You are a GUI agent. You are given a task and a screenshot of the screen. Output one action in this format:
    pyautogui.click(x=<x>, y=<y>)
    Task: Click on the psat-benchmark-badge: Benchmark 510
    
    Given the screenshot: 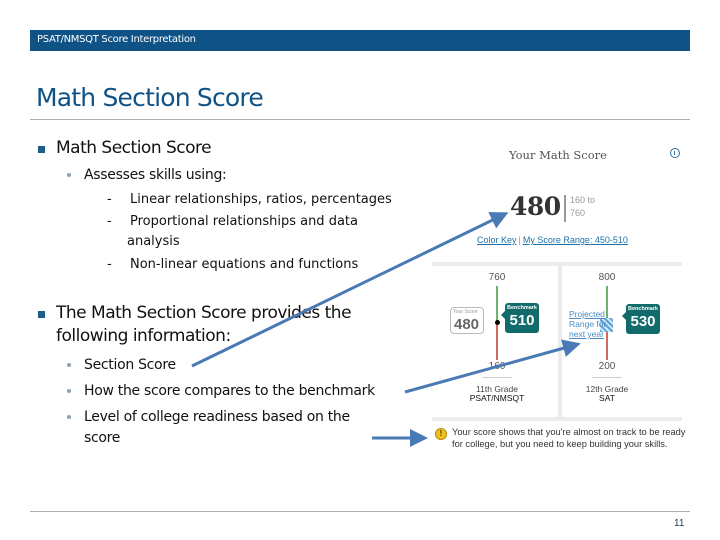 What is the action you would take?
    pyautogui.click(x=520, y=318)
    